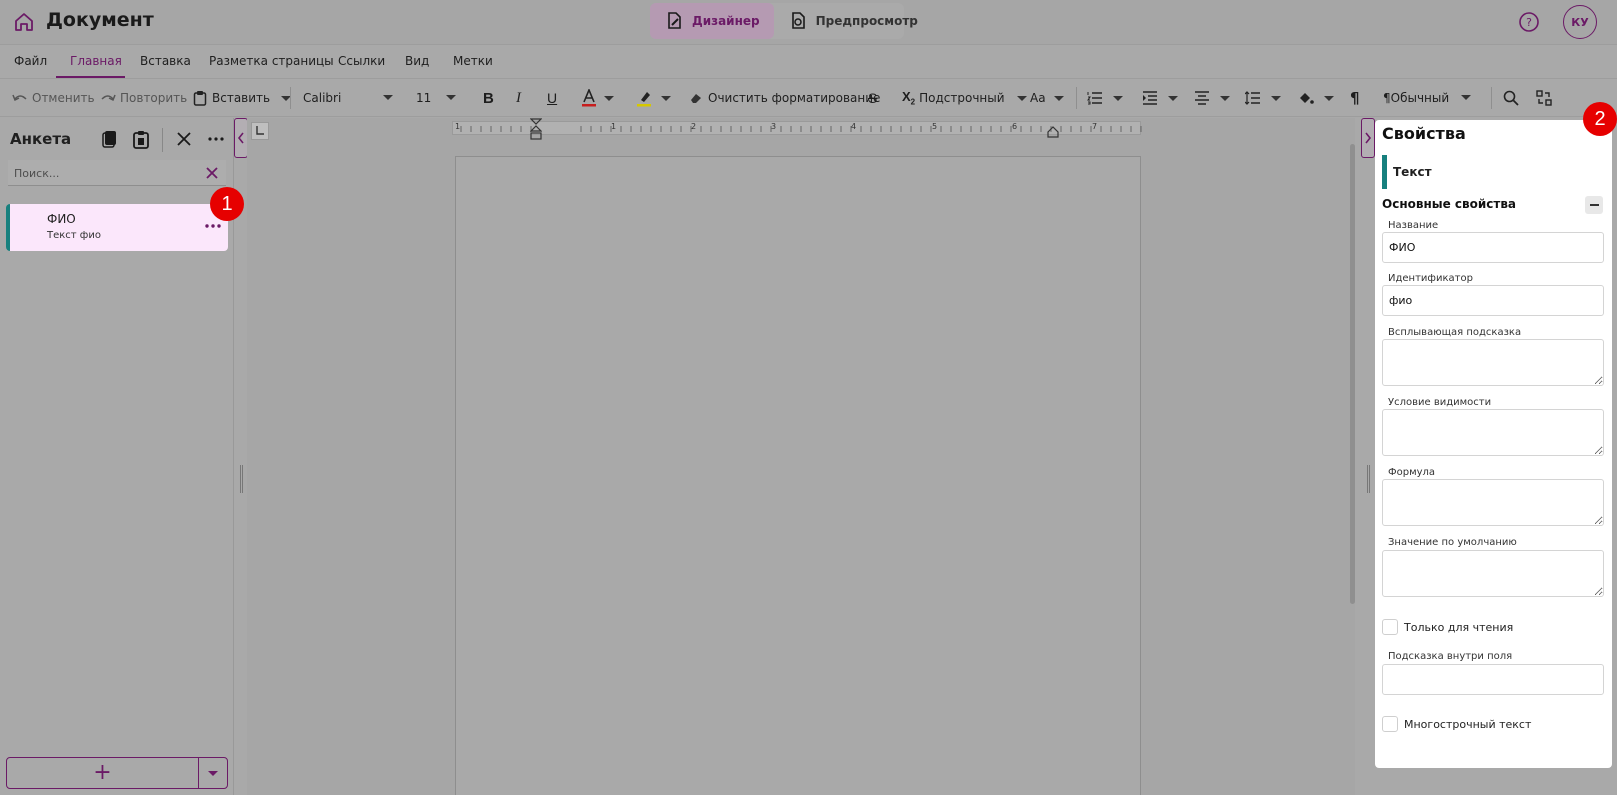 The image size is (1617, 795). What do you see at coordinates (24, 22) in the screenshot?
I see `home-icon` at bounding box center [24, 22].